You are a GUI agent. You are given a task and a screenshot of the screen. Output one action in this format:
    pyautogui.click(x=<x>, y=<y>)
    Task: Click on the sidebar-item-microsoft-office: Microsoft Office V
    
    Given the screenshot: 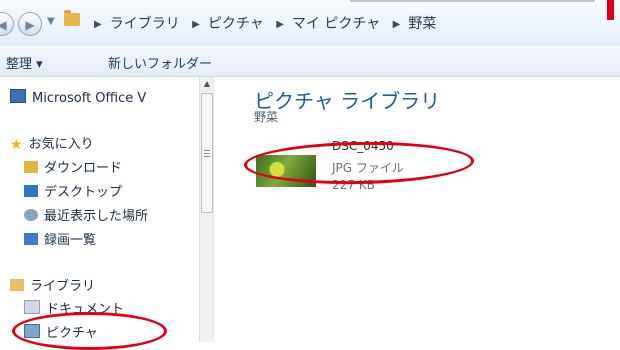 What is the action you would take?
    pyautogui.click(x=78, y=99)
    